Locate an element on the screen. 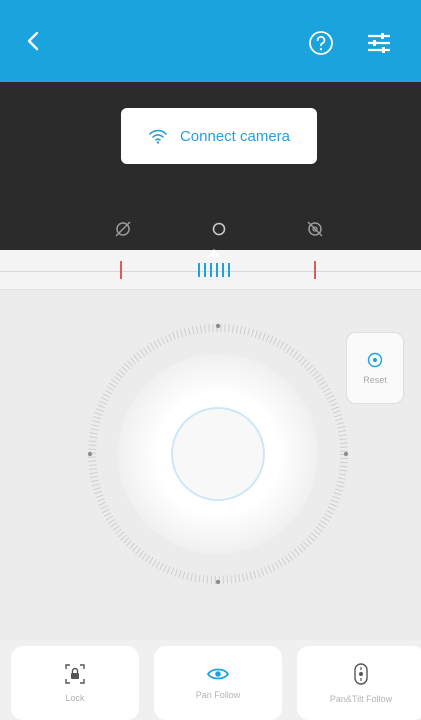 The height and width of the screenshot is (720, 421). mode-pan-tilt-follow-button: Pan&Tilt Follow is located at coordinates (359, 683).